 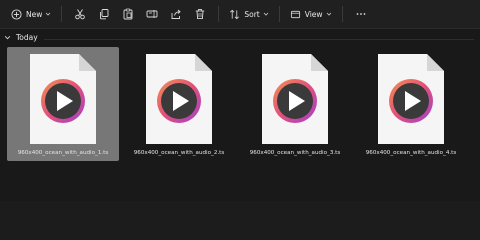 I want to click on cut-icon, so click(x=80, y=14).